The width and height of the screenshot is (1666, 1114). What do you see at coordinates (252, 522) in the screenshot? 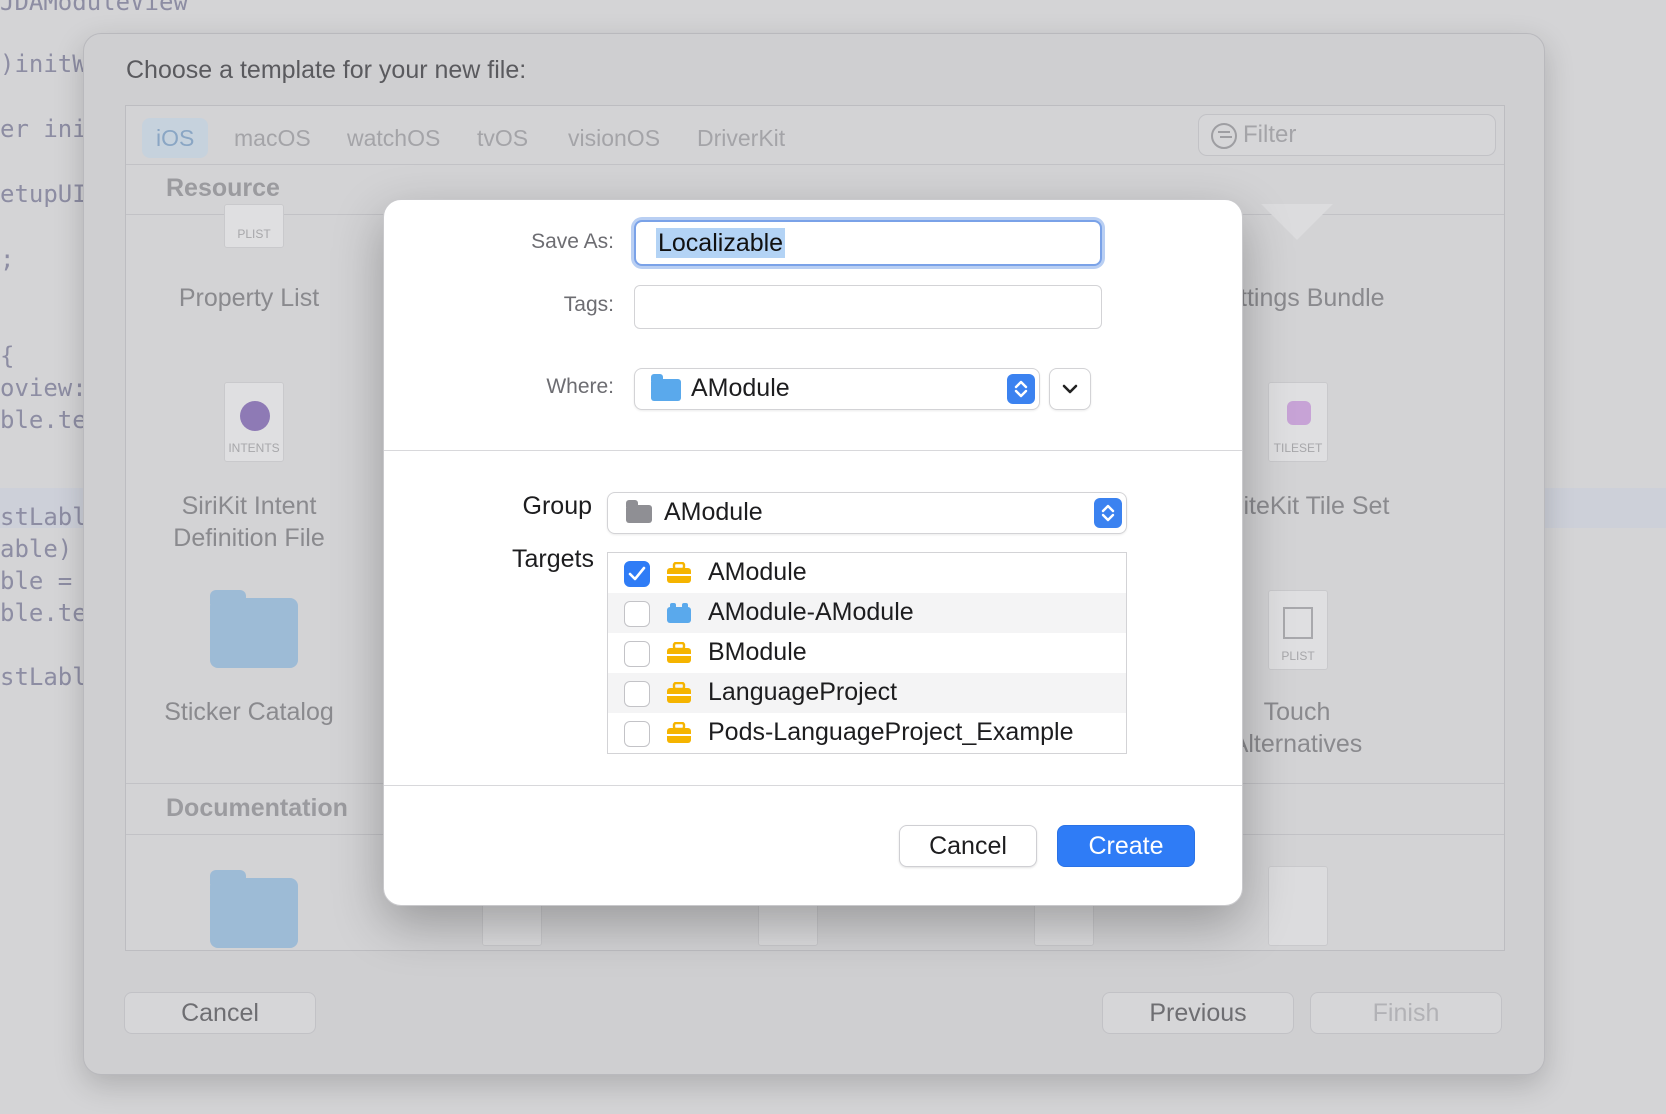
I see `template-sirikit-intent: SiriKit Intent Definition File` at bounding box center [252, 522].